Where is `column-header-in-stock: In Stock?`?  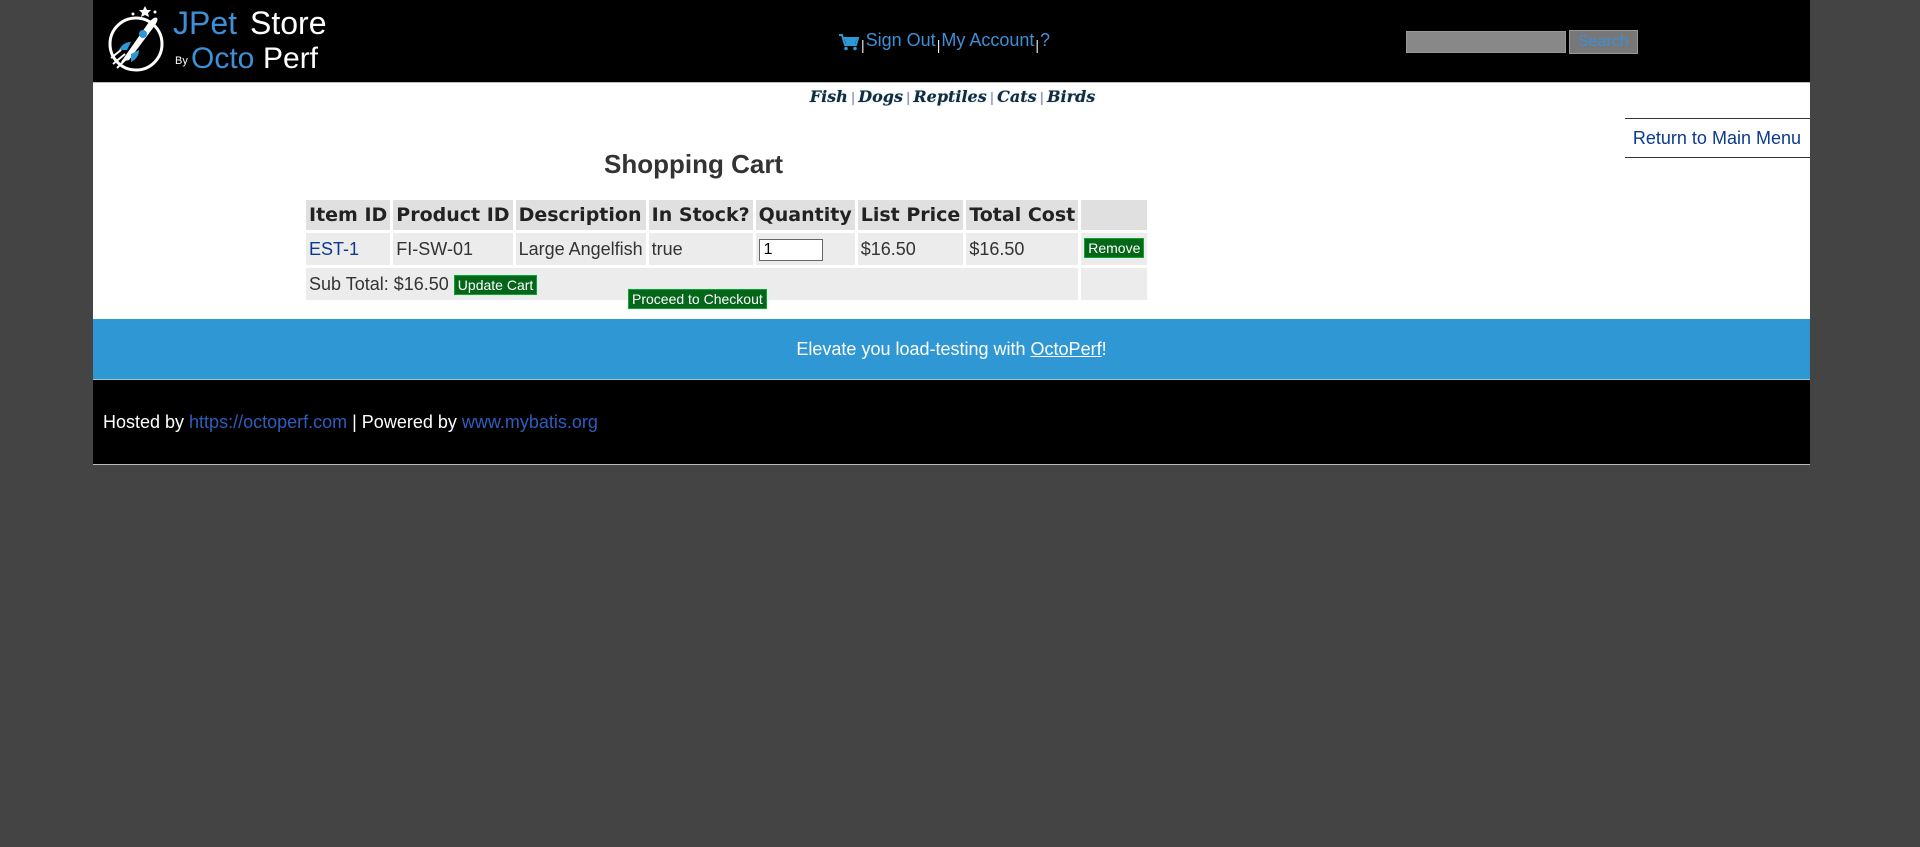 column-header-in-stock: In Stock? is located at coordinates (700, 215).